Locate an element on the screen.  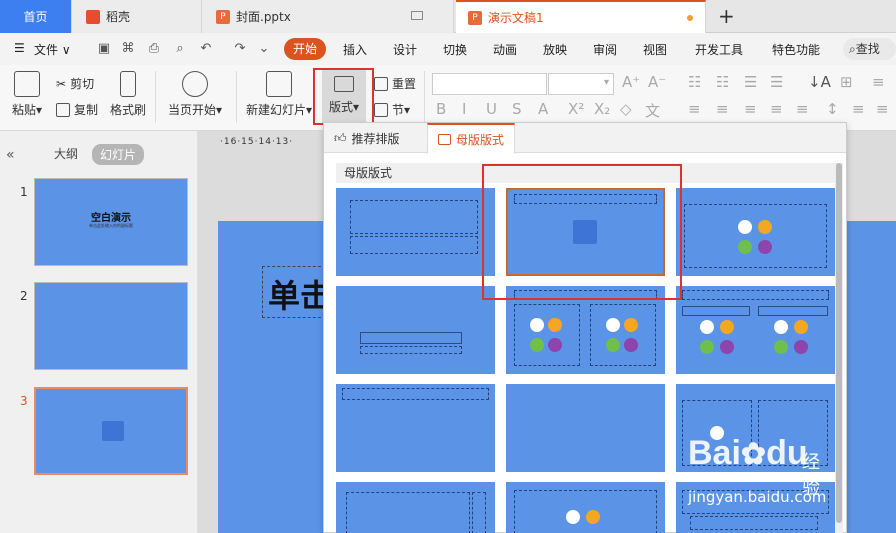
section-label: 节 is located at coordinates (398, 110).